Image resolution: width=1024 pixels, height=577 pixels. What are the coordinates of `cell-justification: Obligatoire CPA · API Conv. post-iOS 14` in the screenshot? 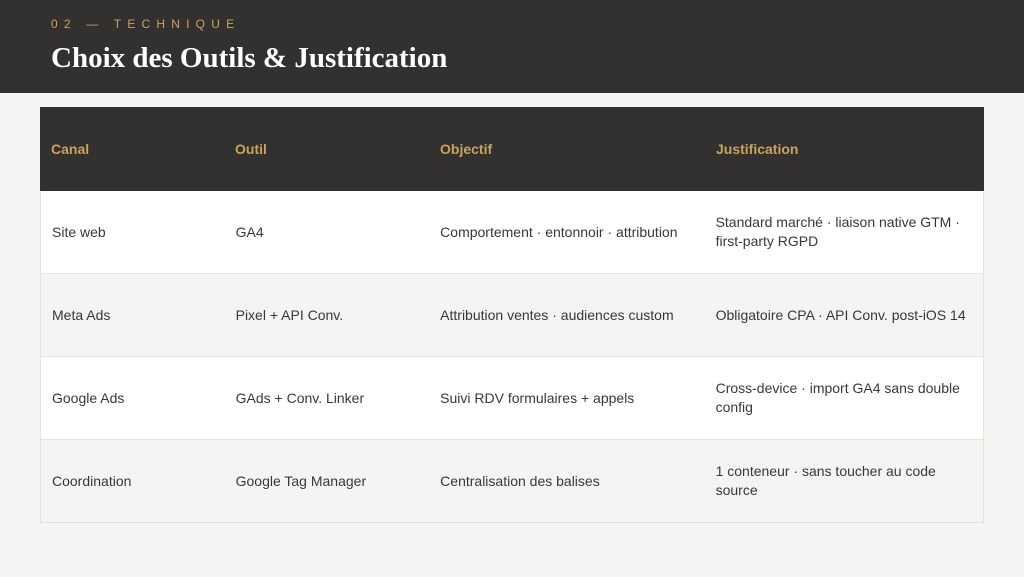 It's located at (840, 314).